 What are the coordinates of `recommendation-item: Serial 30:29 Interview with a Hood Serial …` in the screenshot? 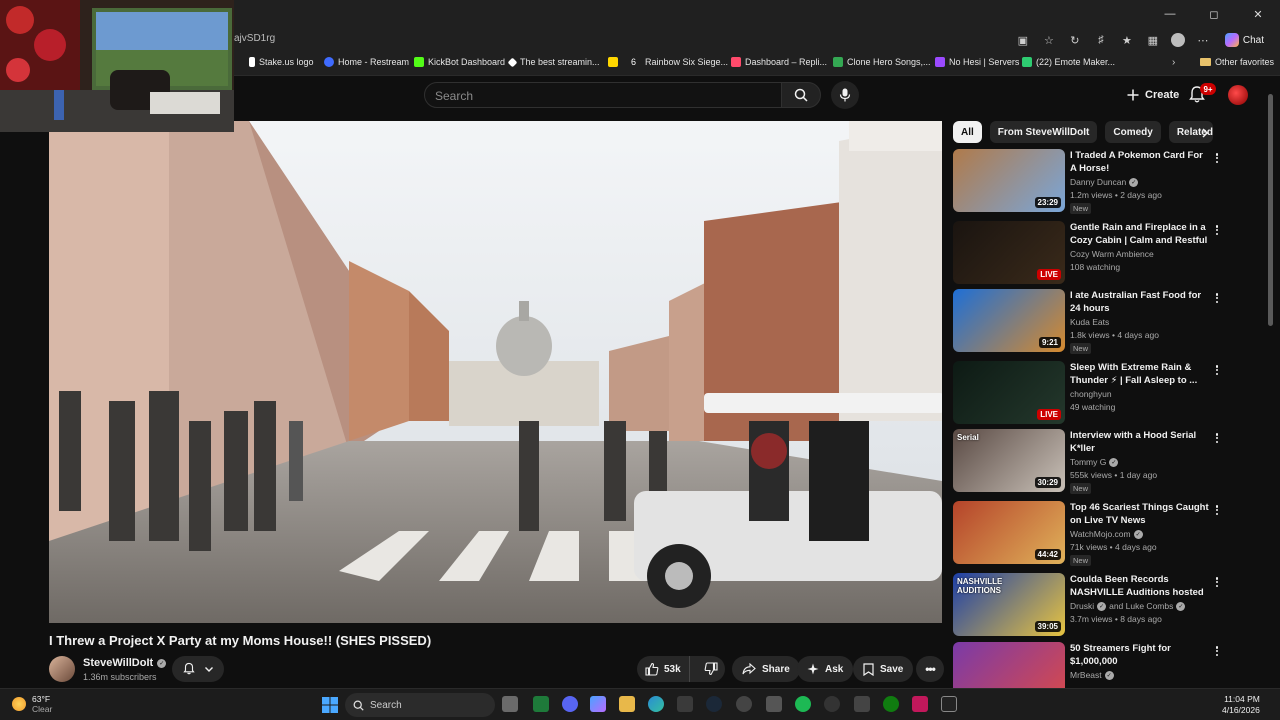 It's located at (1109, 462).